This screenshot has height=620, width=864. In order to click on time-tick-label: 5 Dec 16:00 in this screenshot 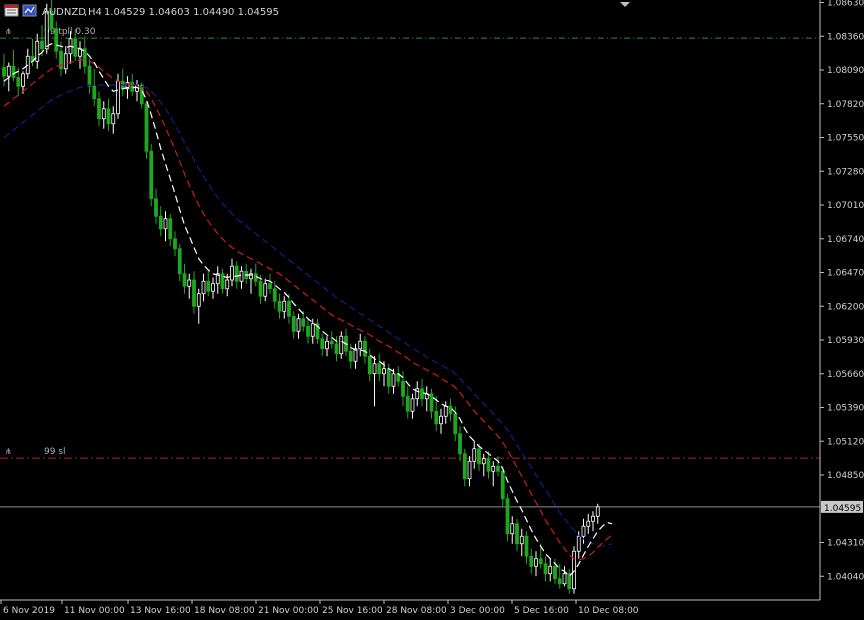, I will do `click(541, 611)`.